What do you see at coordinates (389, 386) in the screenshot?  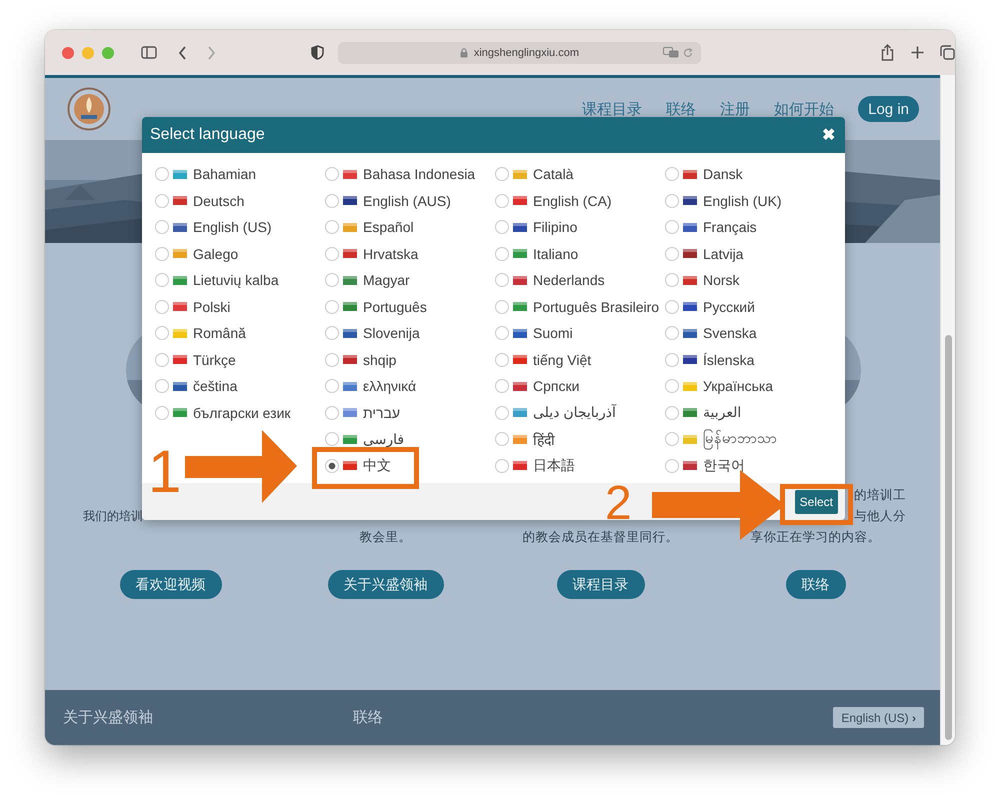 I see `language-option: ελληνικά` at bounding box center [389, 386].